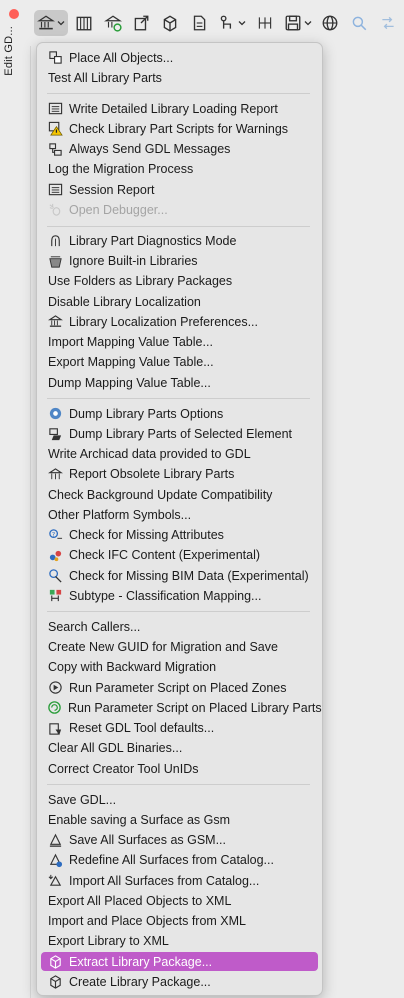 Image resolution: width=404 pixels, height=998 pixels. I want to click on menu-item-export-all-placed-objects-to-xml: Export All Placed Objects to XML, so click(179, 900).